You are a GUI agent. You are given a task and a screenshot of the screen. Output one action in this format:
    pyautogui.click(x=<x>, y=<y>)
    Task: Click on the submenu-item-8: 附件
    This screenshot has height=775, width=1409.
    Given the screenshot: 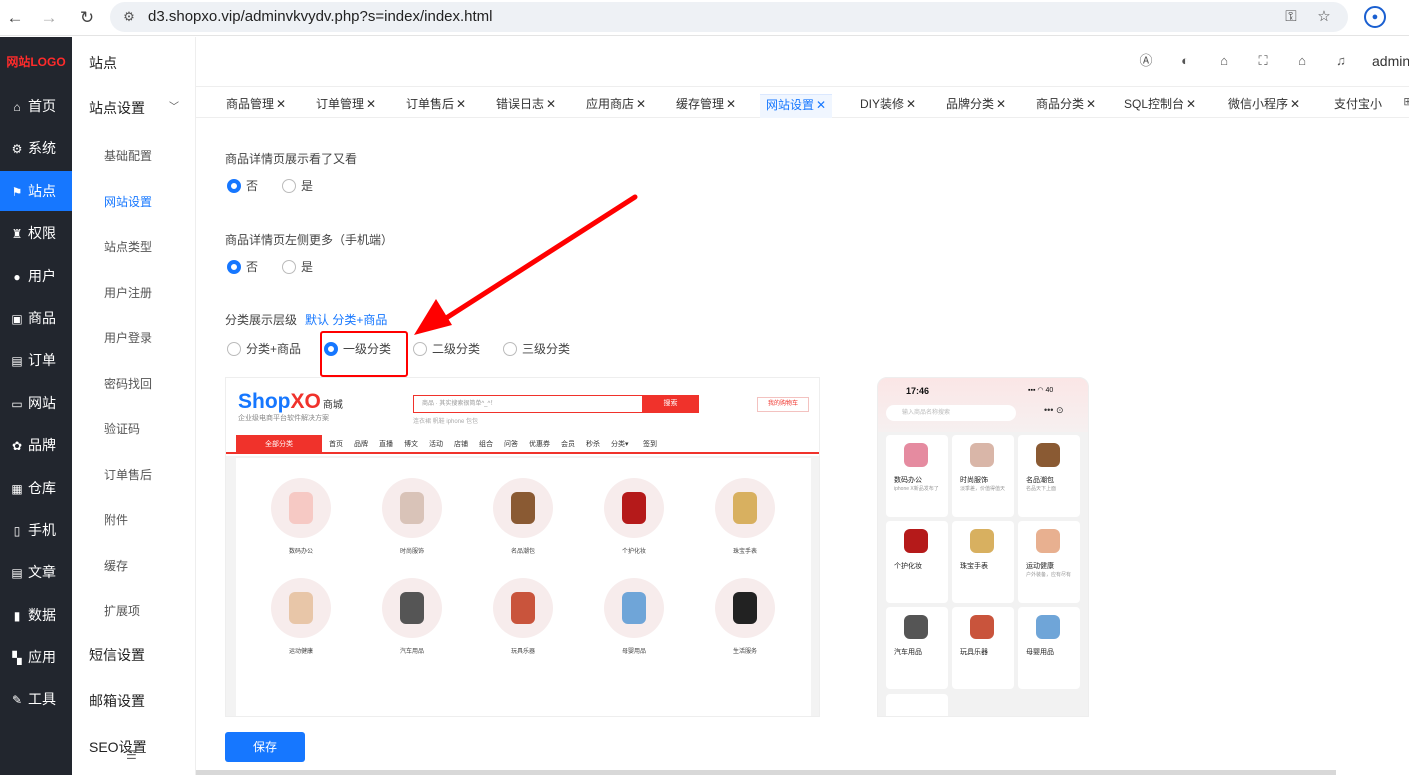 What is the action you would take?
    pyautogui.click(x=116, y=519)
    